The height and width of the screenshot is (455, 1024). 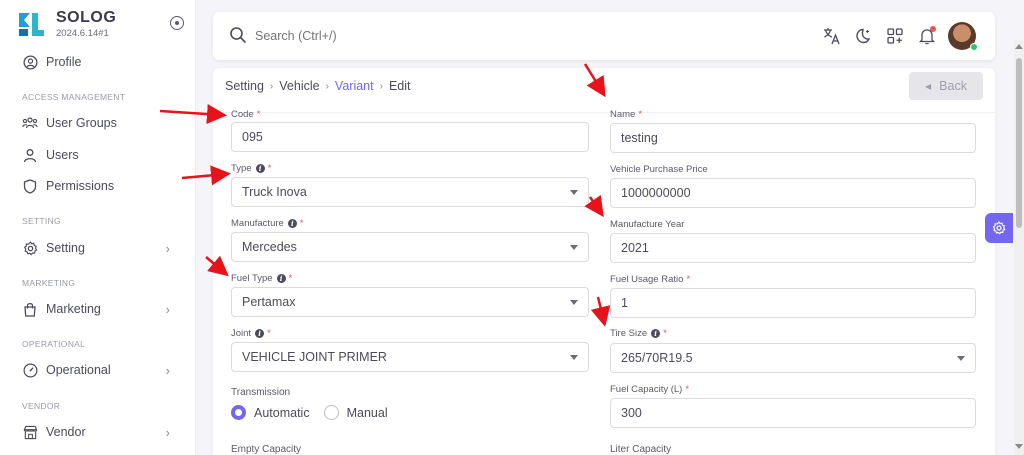 What do you see at coordinates (641, 449) in the screenshot?
I see `liter-capacity-label: Liter Capacity` at bounding box center [641, 449].